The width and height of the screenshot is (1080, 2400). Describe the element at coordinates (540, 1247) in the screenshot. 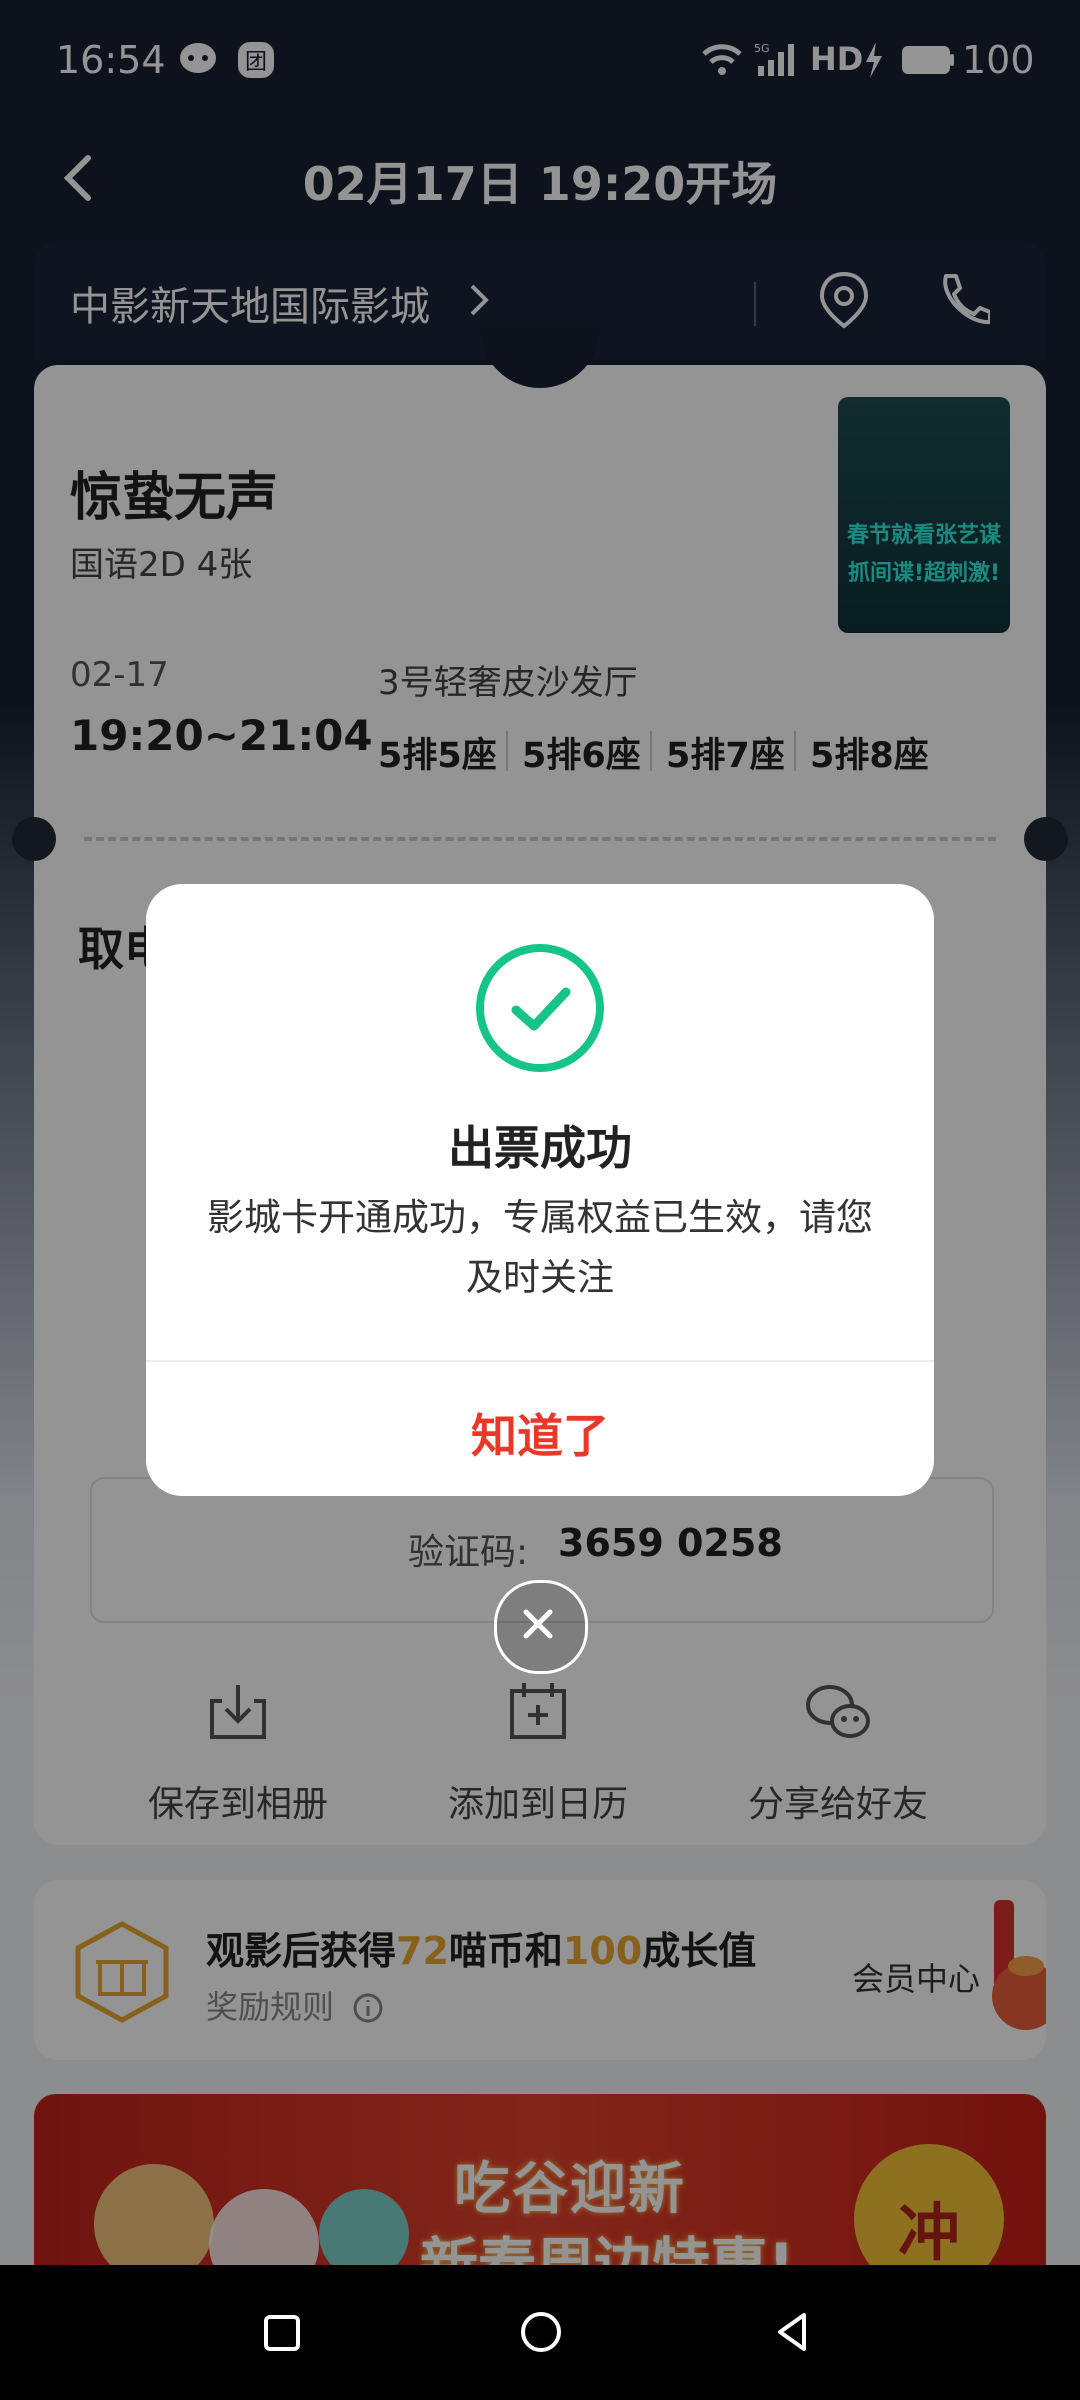

I see `dialog-message: 影城卡开通成功，专属权益已生效，请您及时关注` at that location.